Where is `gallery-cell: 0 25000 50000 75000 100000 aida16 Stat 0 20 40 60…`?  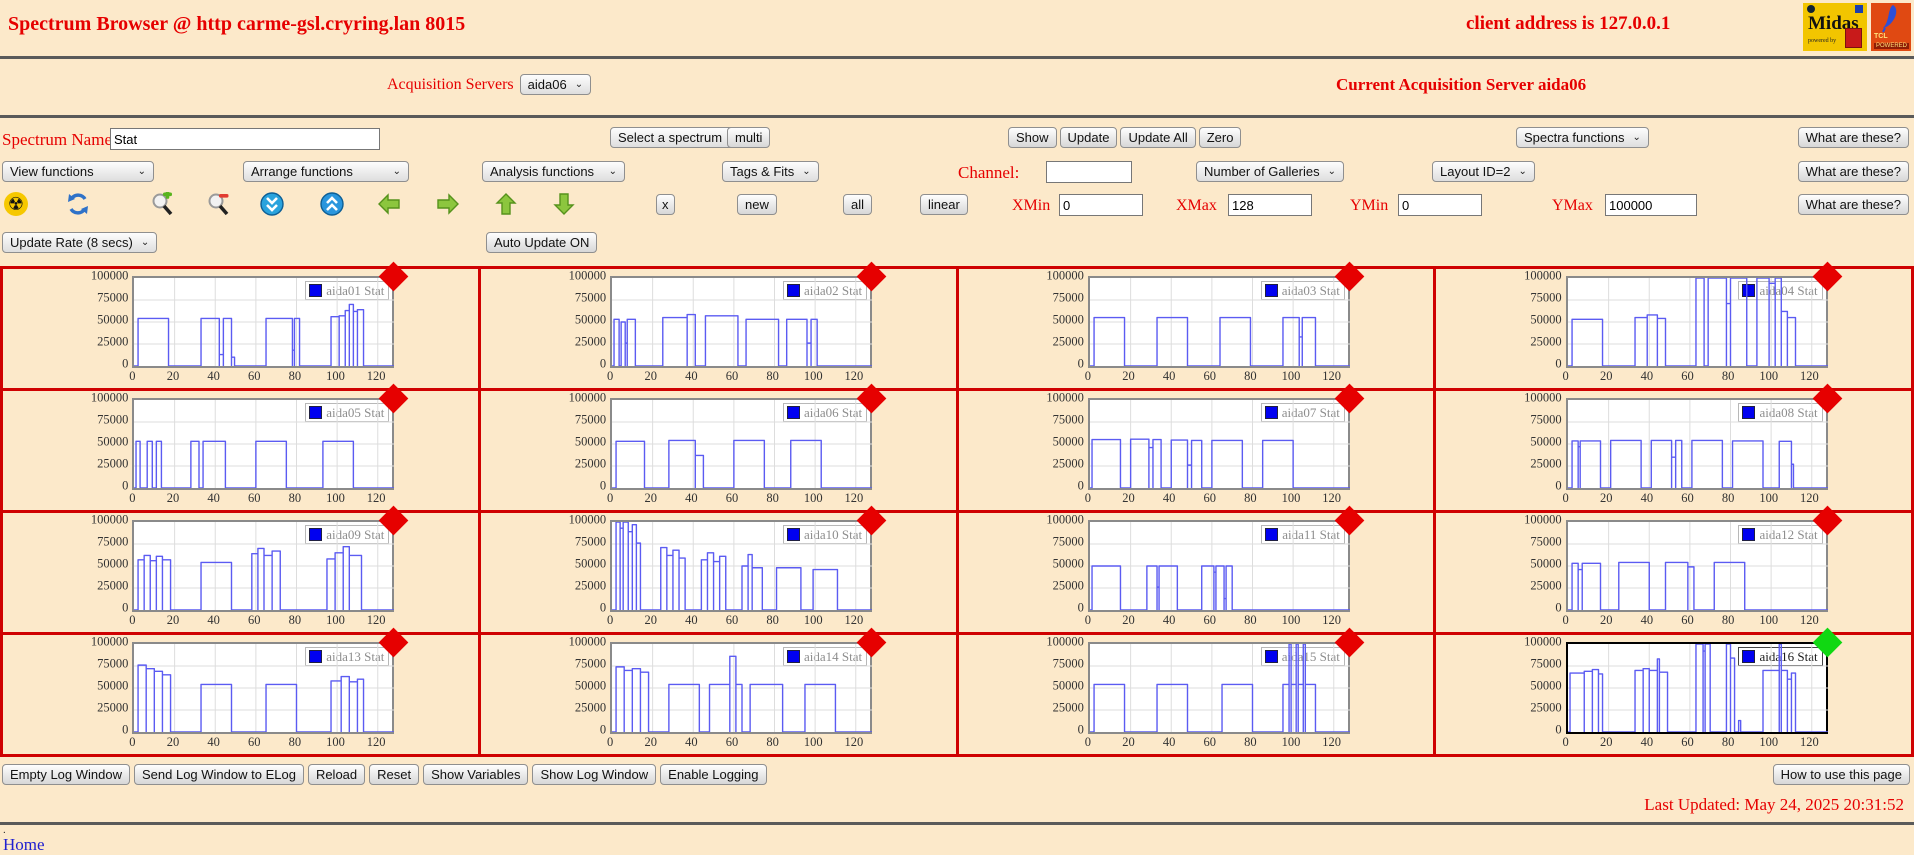
gallery-cell: 0 25000 50000 75000 100000 aida16 Stat 0 20 40 60… is located at coordinates (1675, 692).